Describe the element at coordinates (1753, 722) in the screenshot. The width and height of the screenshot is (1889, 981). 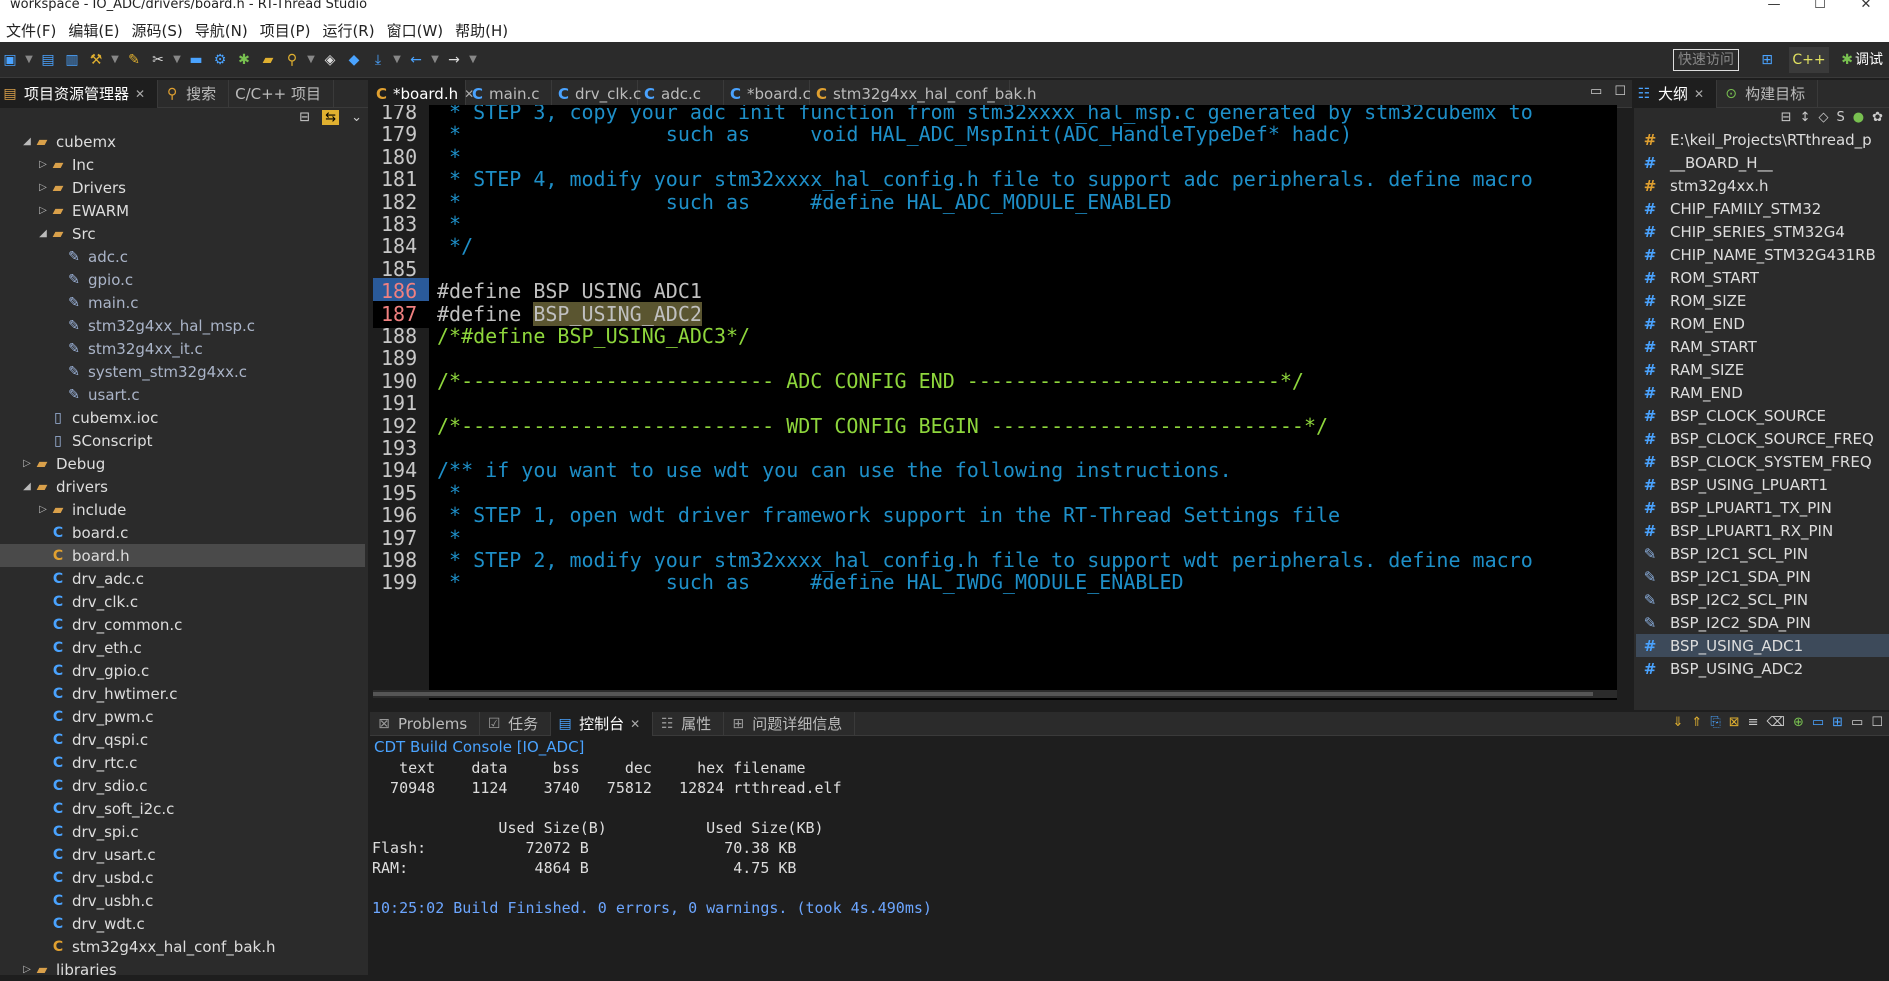
I see `word-wrap-icon: ≡` at that location.